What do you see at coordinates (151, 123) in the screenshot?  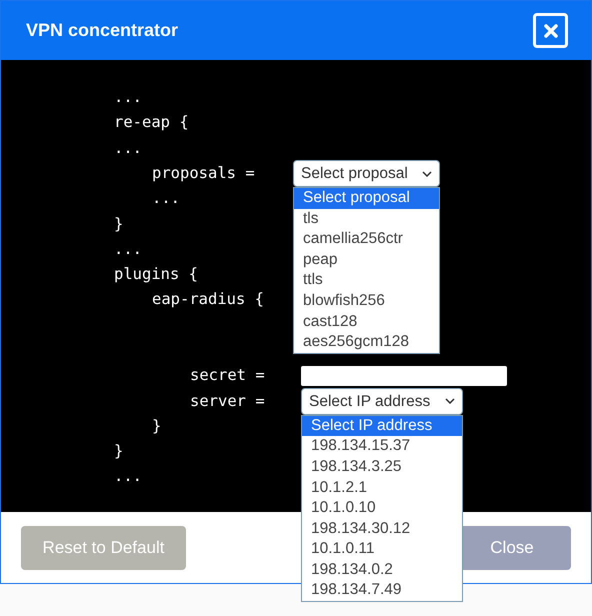 I see `code-line: re-eap {` at bounding box center [151, 123].